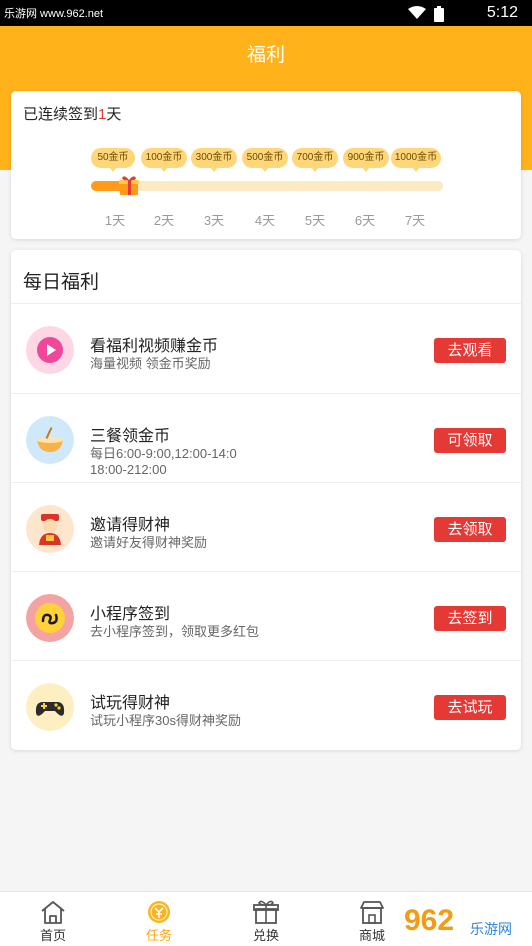 The height and width of the screenshot is (946, 532). What do you see at coordinates (165, 720) in the screenshot?
I see `task-desc: 试玩小程序30s得财神奖励` at bounding box center [165, 720].